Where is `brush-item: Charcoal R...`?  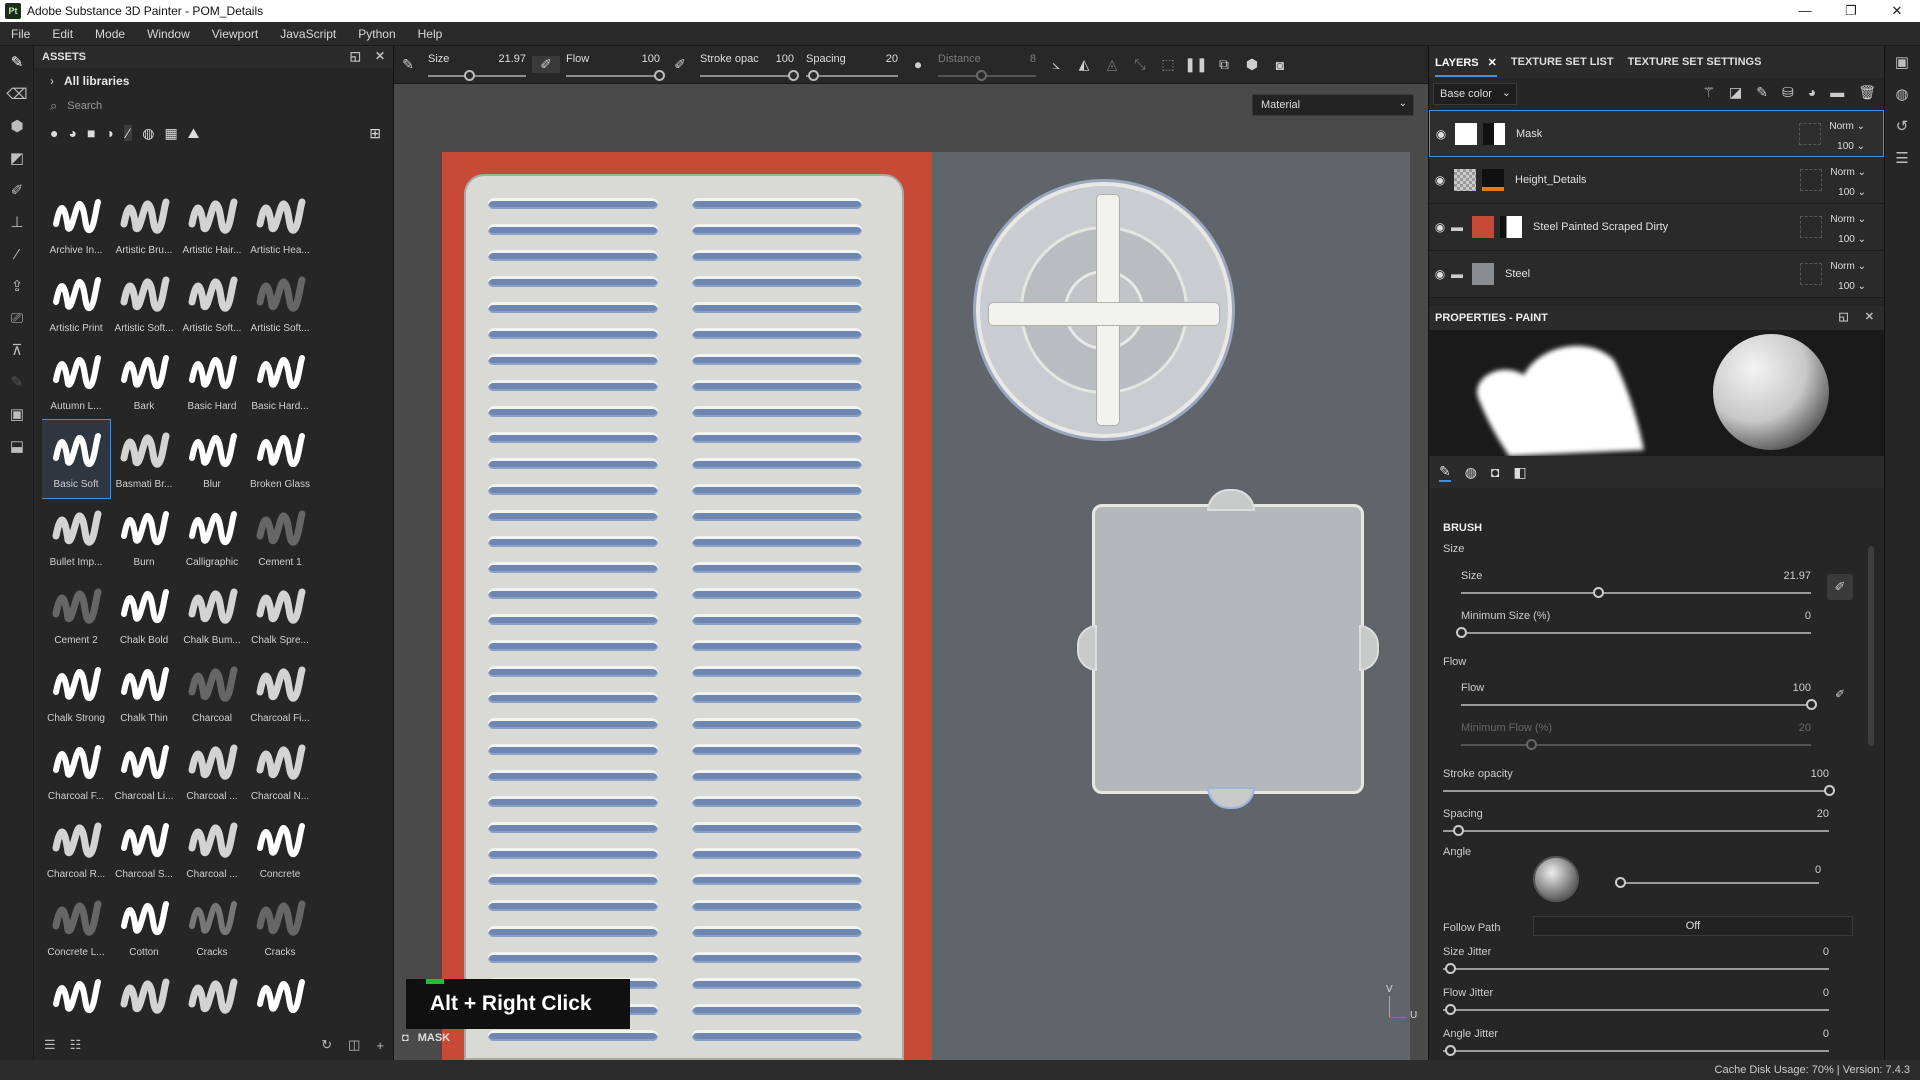 brush-item: Charcoal R... is located at coordinates (76, 849).